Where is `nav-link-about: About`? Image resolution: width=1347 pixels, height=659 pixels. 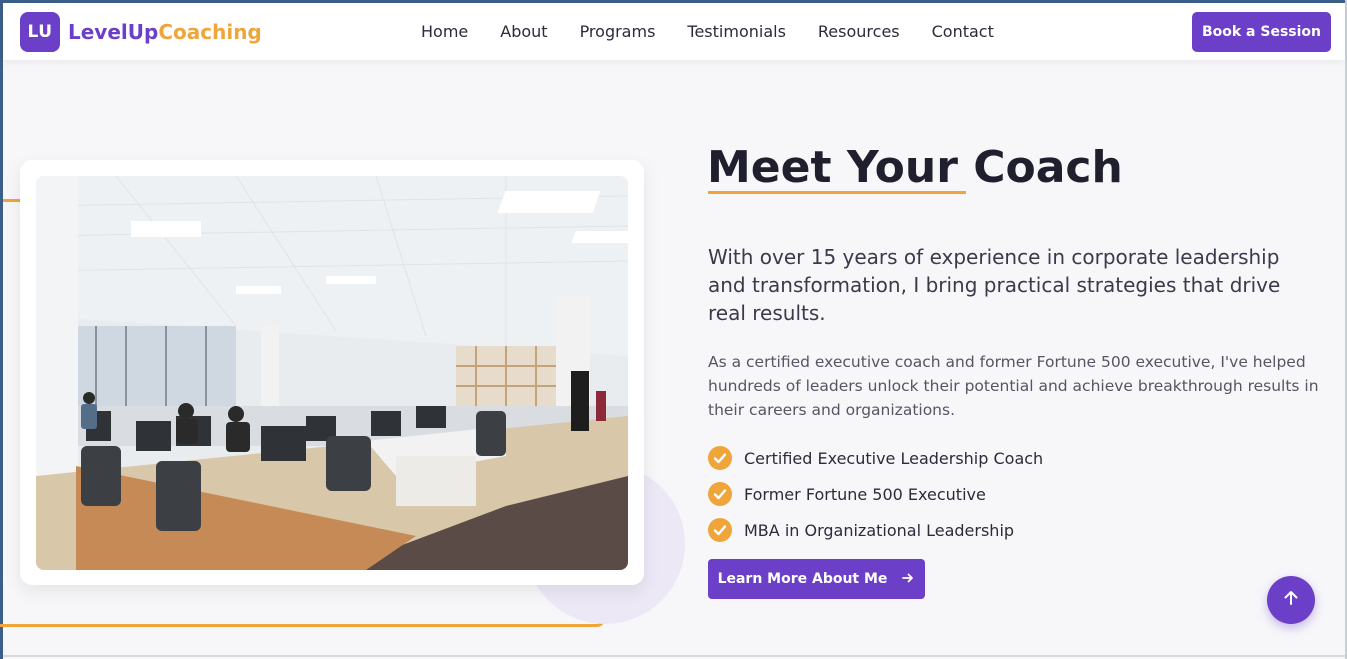 nav-link-about: About is located at coordinates (523, 31).